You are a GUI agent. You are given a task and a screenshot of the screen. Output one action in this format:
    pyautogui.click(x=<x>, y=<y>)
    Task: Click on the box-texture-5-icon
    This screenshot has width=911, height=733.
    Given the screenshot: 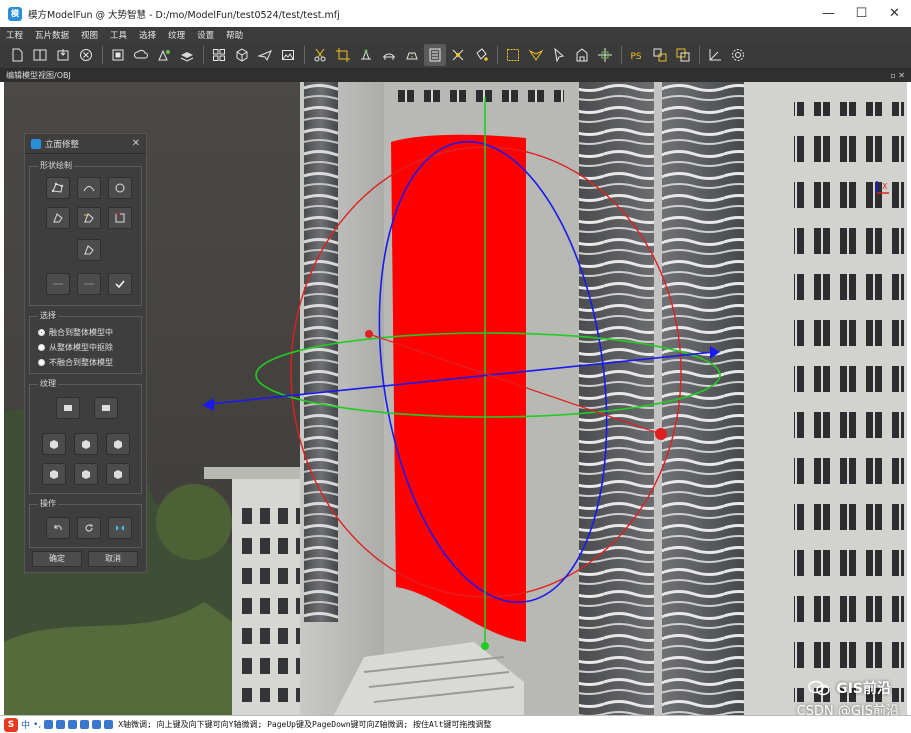 What is the action you would take?
    pyautogui.click(x=86, y=474)
    